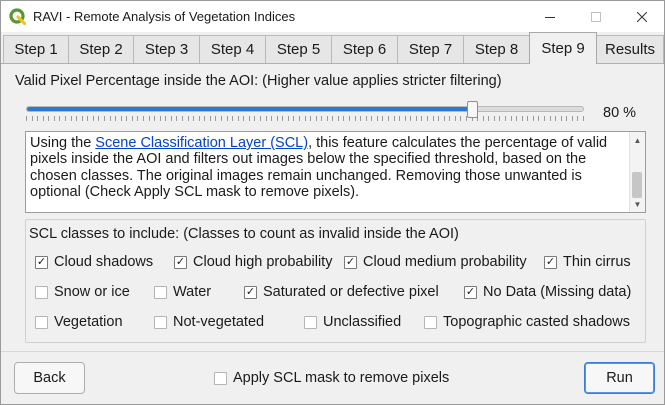 This screenshot has width=665, height=405. Describe the element at coordinates (637, 185) in the screenshot. I see `scroll-thumb` at that location.